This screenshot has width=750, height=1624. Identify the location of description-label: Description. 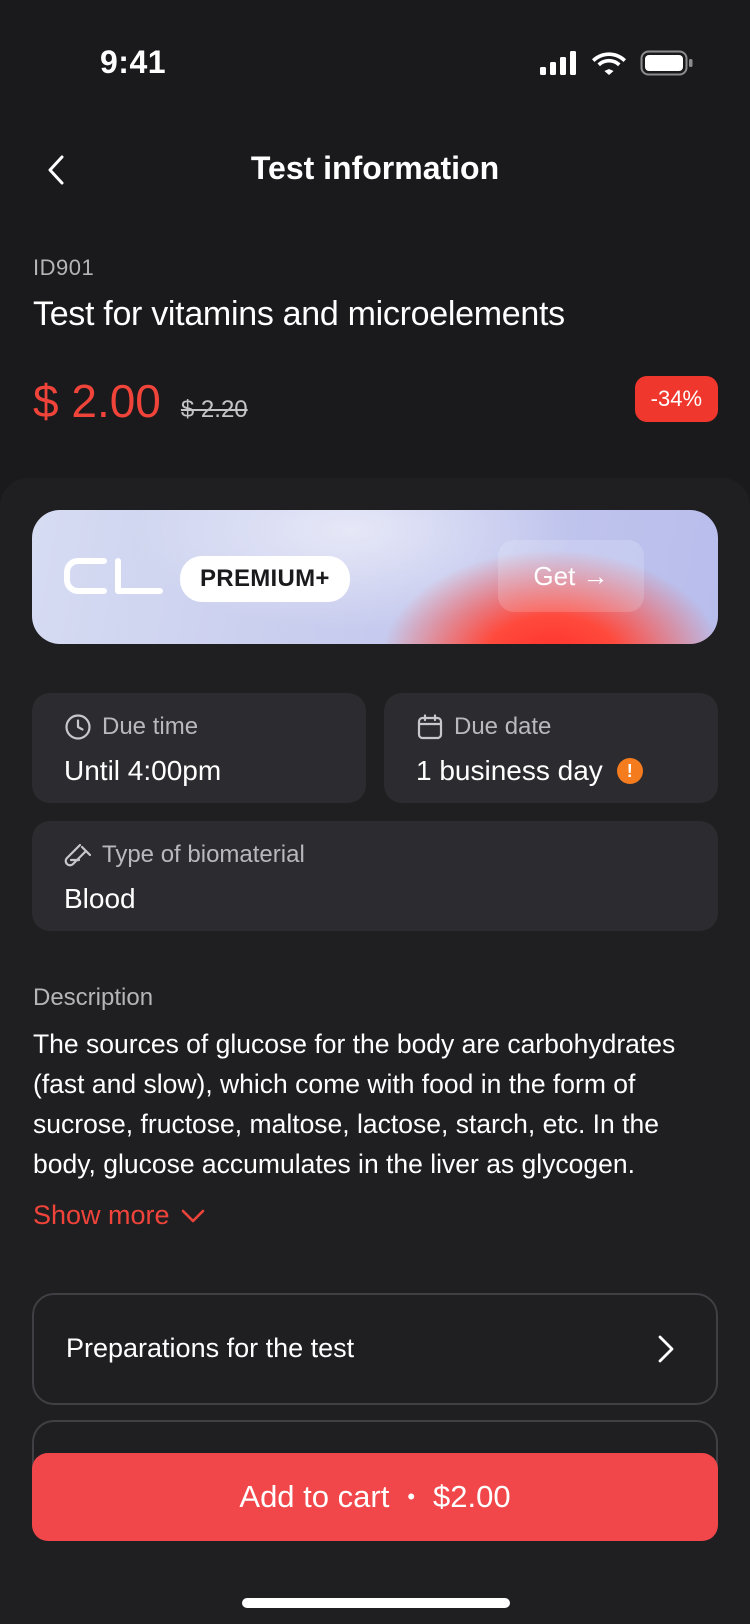
(93, 997).